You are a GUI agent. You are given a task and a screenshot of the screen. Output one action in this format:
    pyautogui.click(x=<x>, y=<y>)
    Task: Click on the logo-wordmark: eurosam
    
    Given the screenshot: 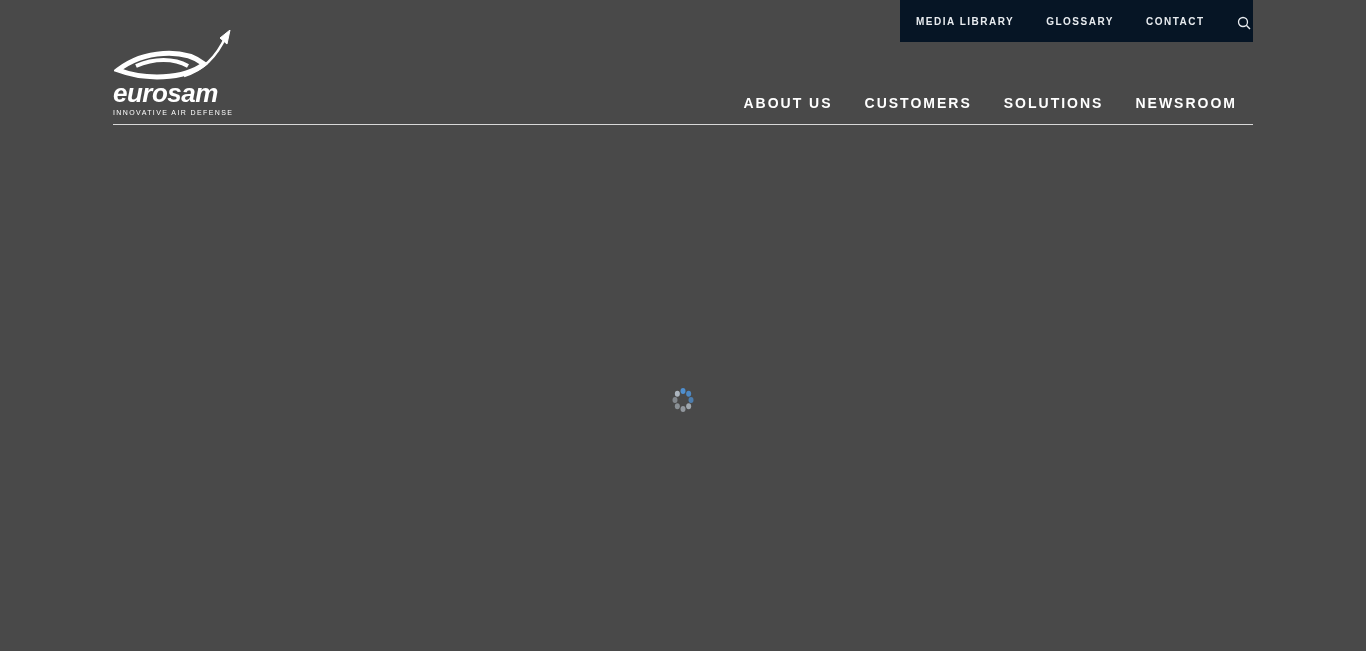 What is the action you would take?
    pyautogui.click(x=166, y=93)
    